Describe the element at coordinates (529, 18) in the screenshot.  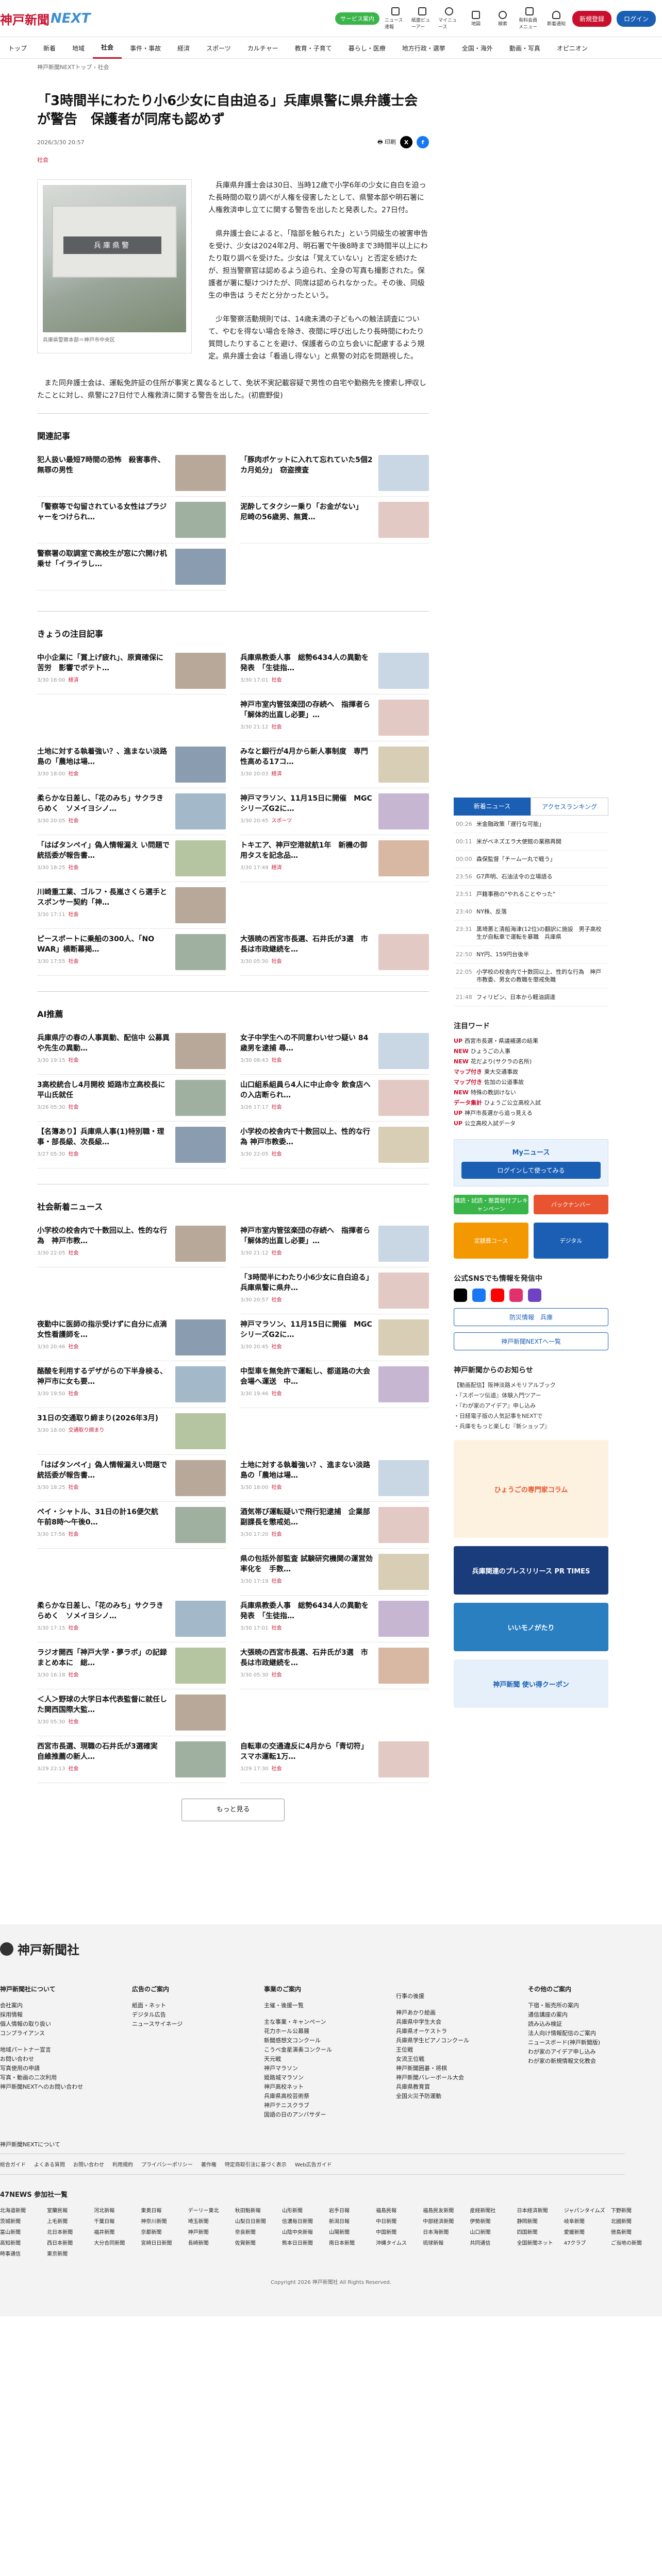
I see `member-menu-icon: 有料会員メニュー` at that location.